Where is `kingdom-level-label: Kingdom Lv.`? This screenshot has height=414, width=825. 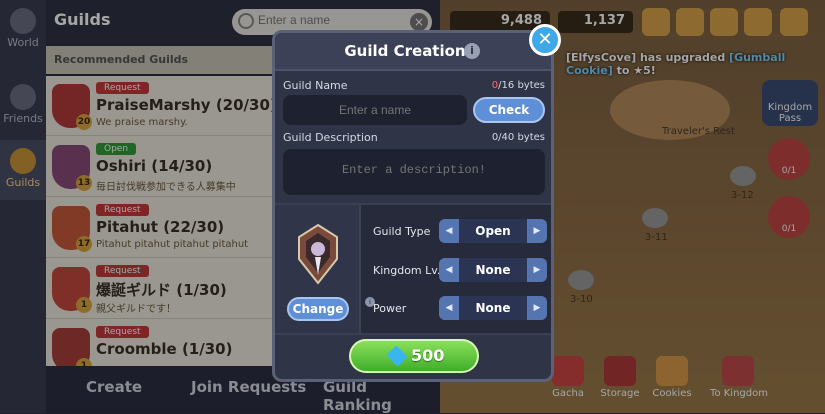 kingdom-level-label: Kingdom Lv. is located at coordinates (407, 270).